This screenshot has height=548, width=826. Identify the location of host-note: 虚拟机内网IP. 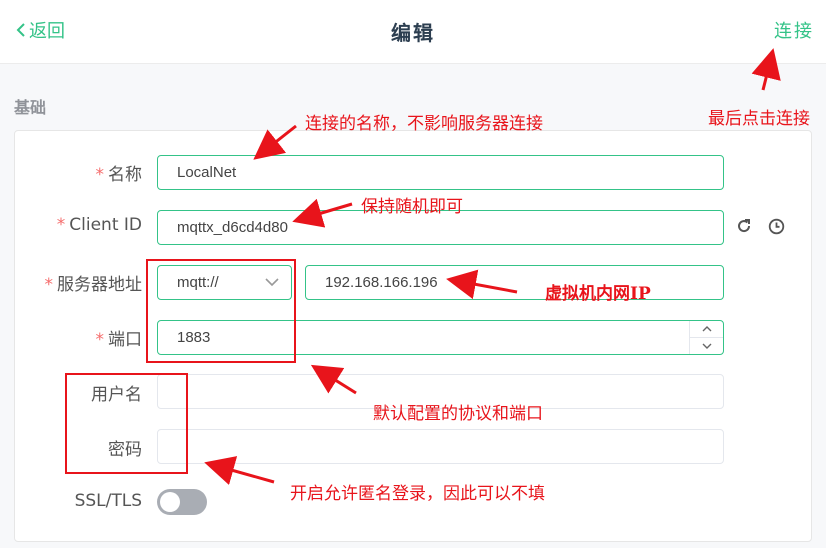
(598, 294).